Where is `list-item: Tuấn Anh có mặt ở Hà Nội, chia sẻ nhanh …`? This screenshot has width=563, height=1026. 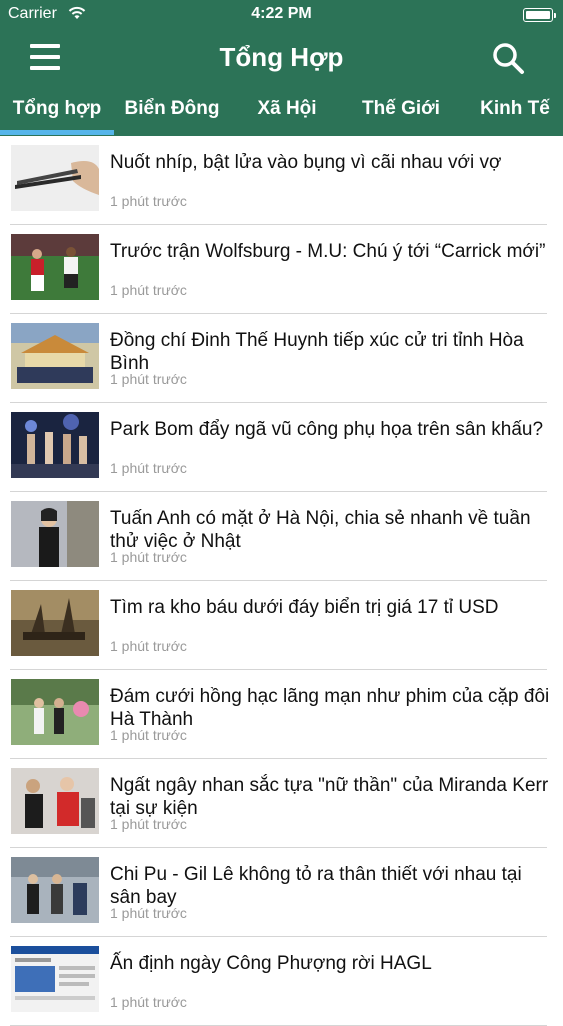 list-item: Tuấn Anh có mặt ở Hà Nội, chia sẻ nhanh … is located at coordinates (278, 536).